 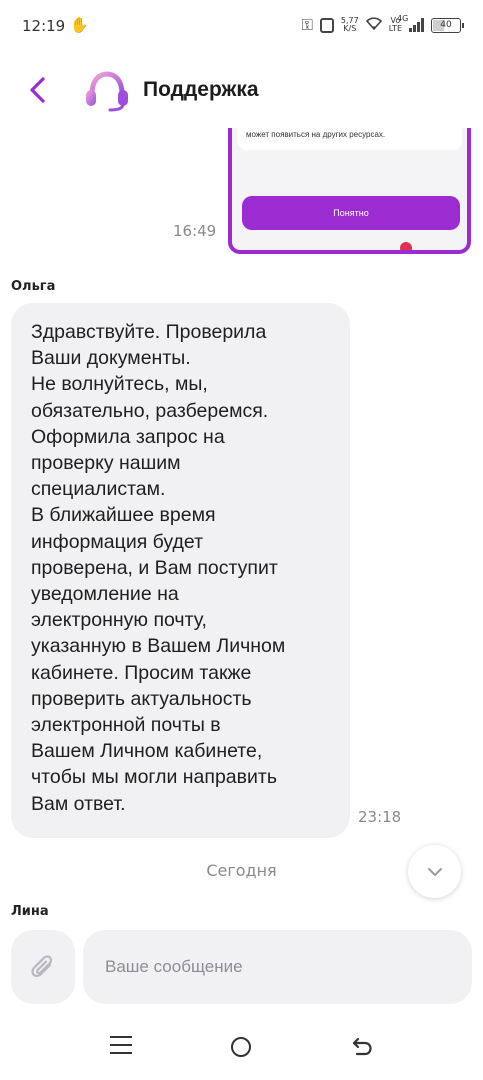 I want to click on composer-sender-name: Лина, so click(x=30, y=911).